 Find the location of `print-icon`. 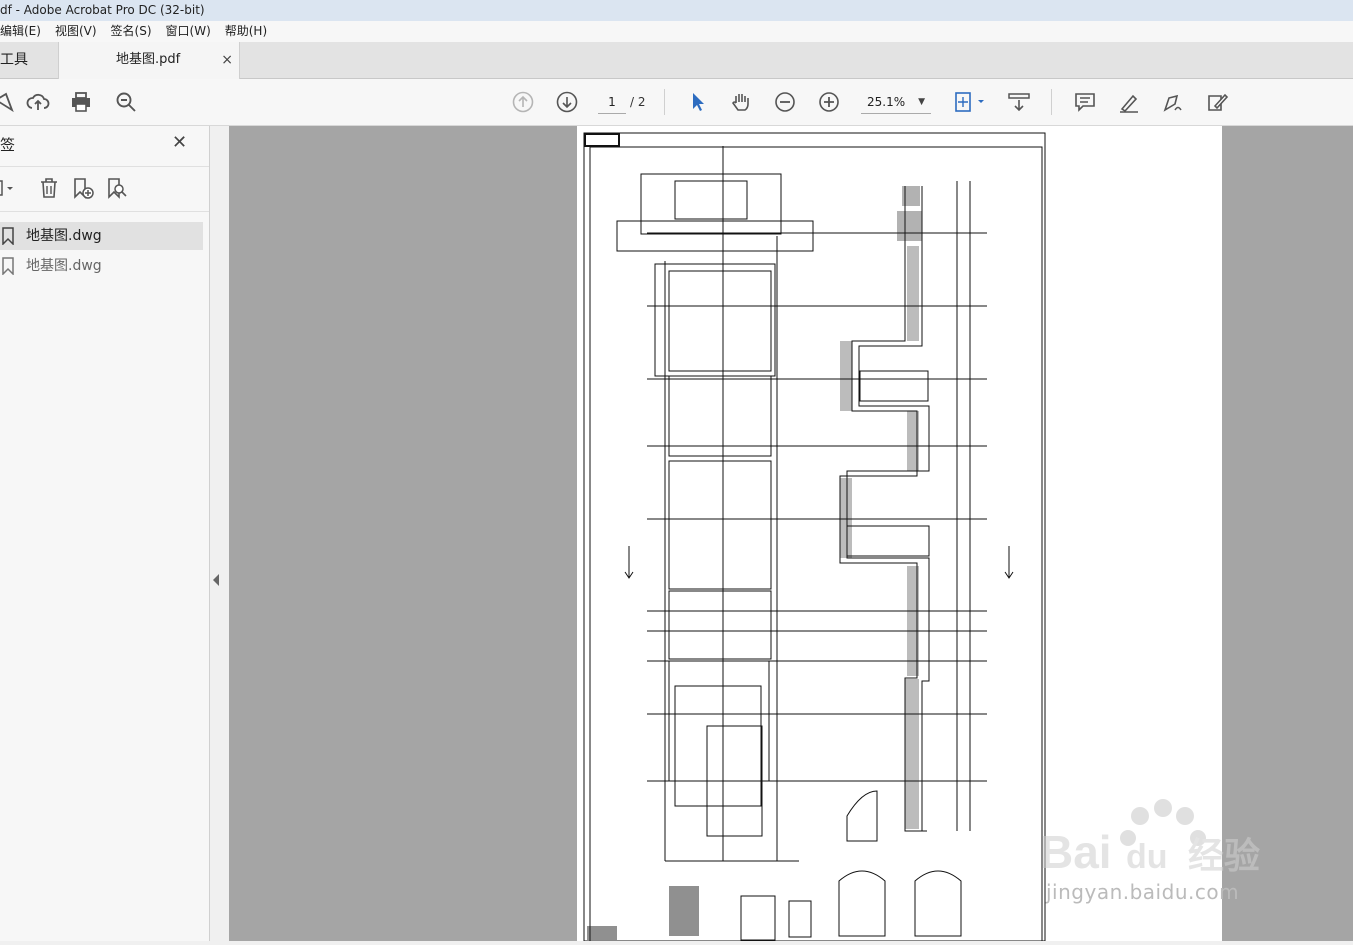

print-icon is located at coordinates (81, 102).